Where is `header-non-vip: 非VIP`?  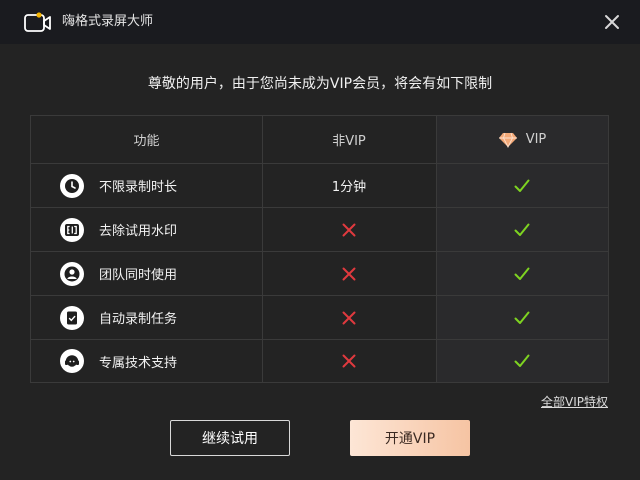
header-non-vip: 非VIP is located at coordinates (349, 141).